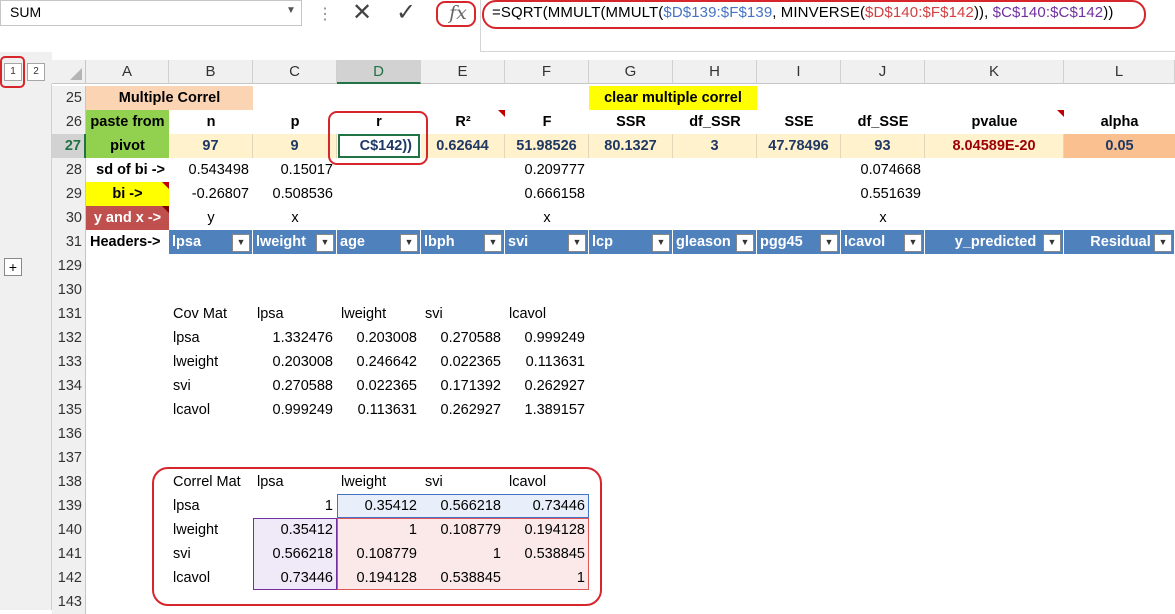  Describe the element at coordinates (211, 122) in the screenshot. I see `cell-b26: n` at that location.